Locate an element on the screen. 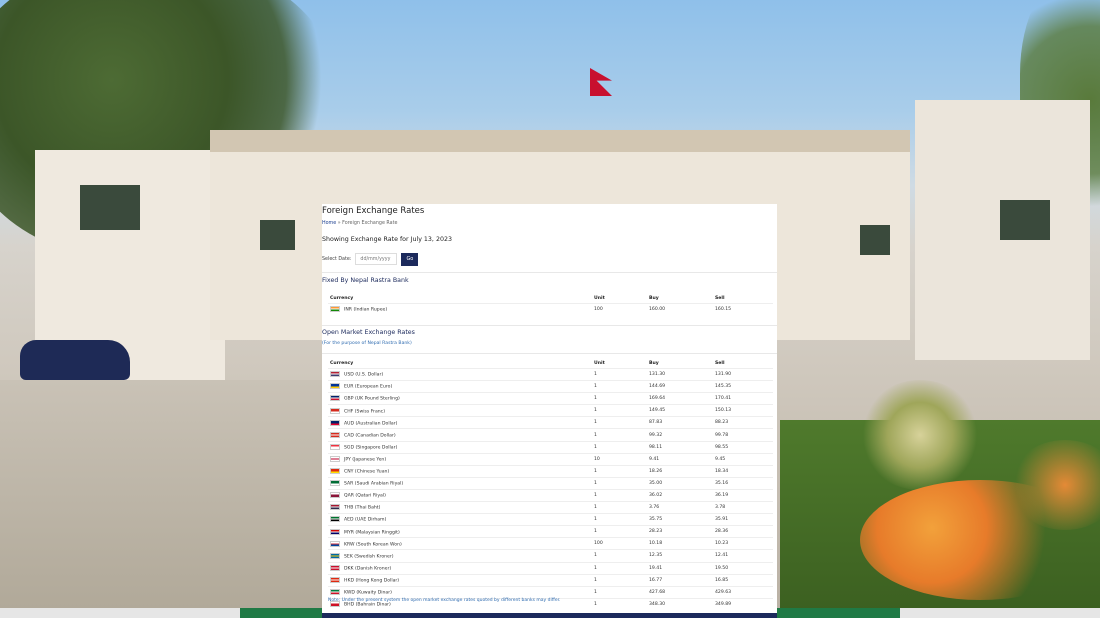 Image resolution: width=1100 pixels, height=618 pixels. flag-th-icon is located at coordinates (335, 507).